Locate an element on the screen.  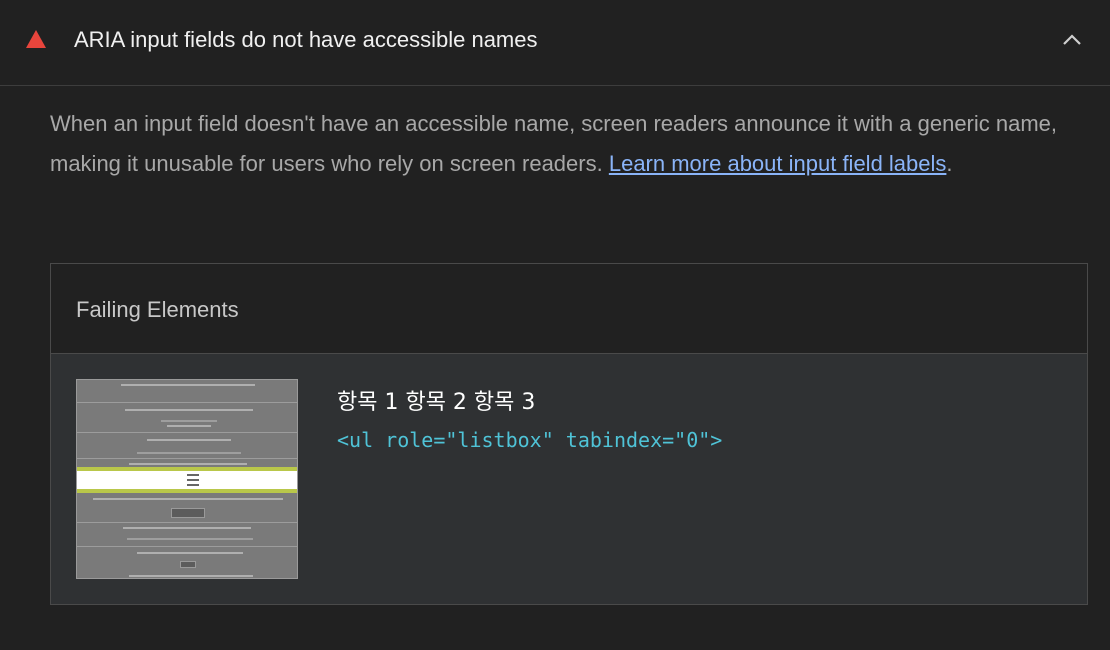
warning-triangle-icon is located at coordinates (36, 39).